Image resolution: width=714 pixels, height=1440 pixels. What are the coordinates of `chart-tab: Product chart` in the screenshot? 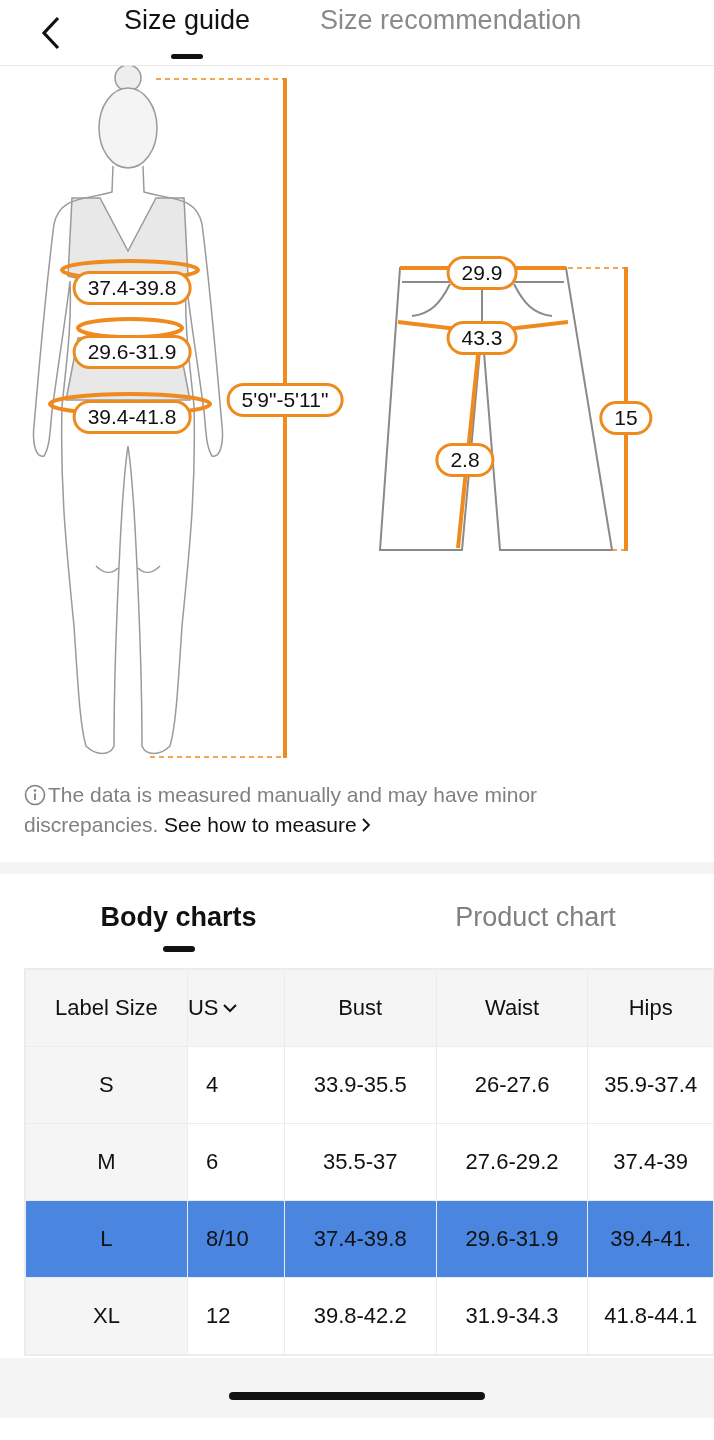 It's located at (535, 917).